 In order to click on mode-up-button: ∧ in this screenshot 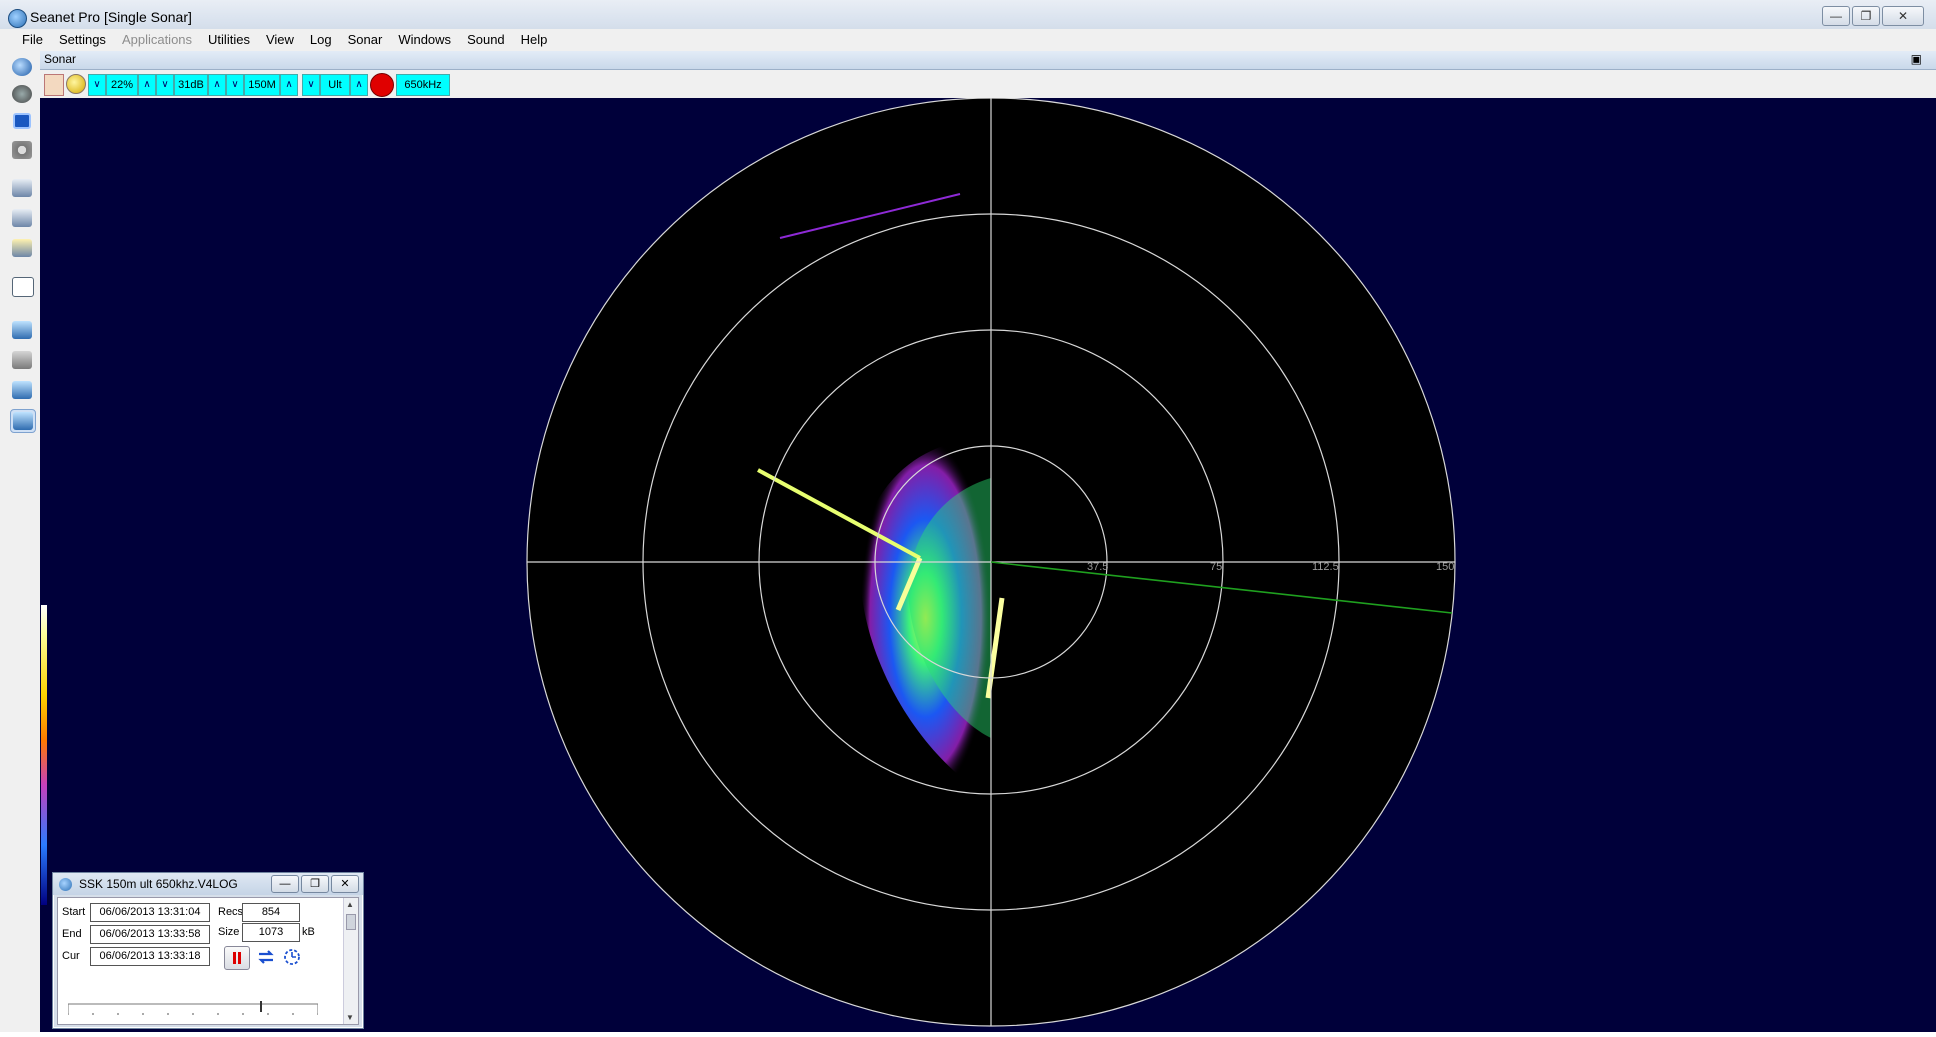, I will do `click(359, 85)`.